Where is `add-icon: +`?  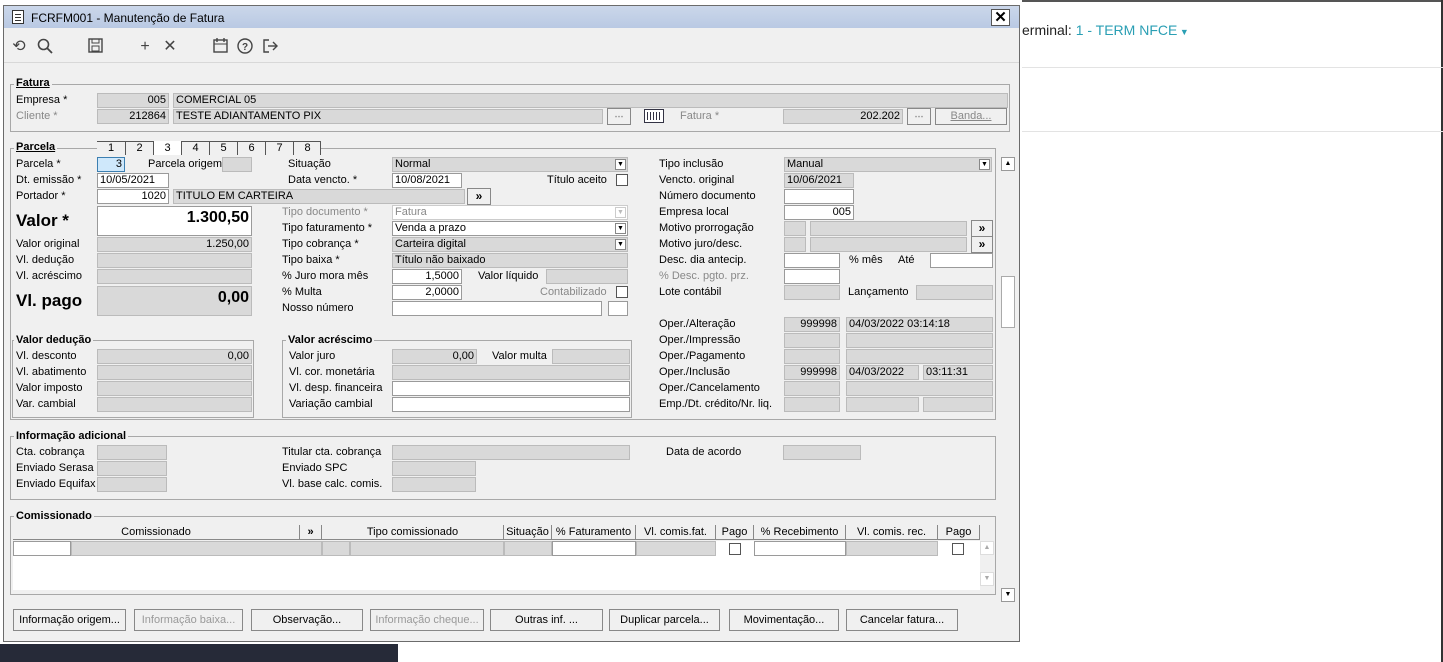 add-icon: + is located at coordinates (145, 47).